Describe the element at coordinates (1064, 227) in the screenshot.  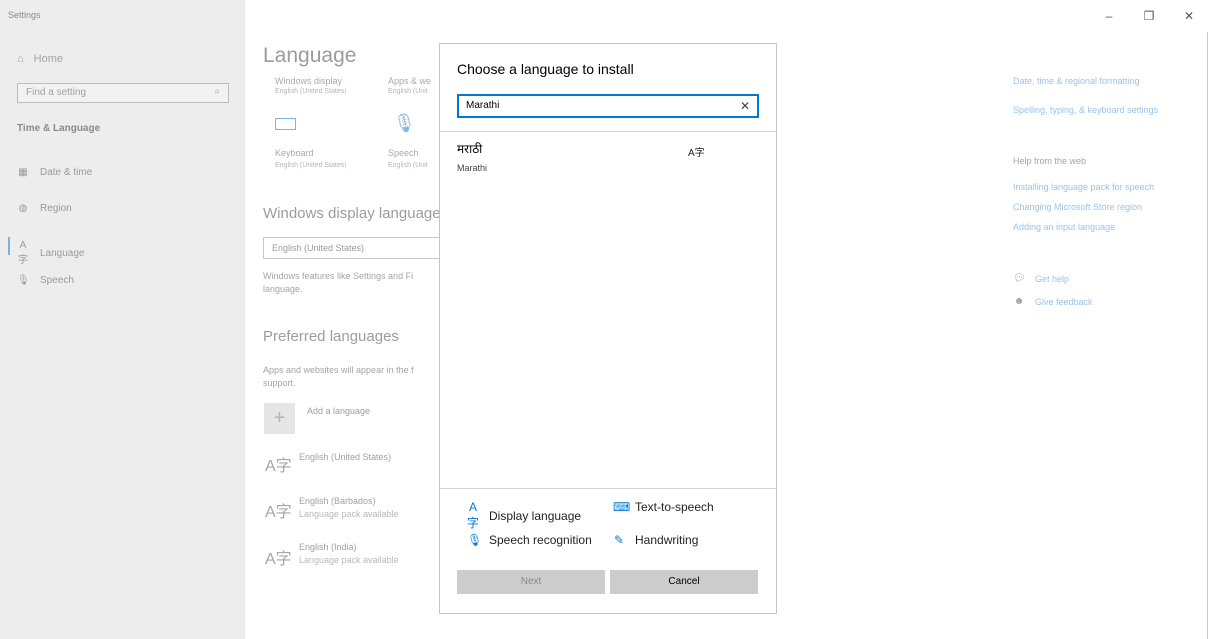
I see `link-input-language: Adding an input language` at that location.